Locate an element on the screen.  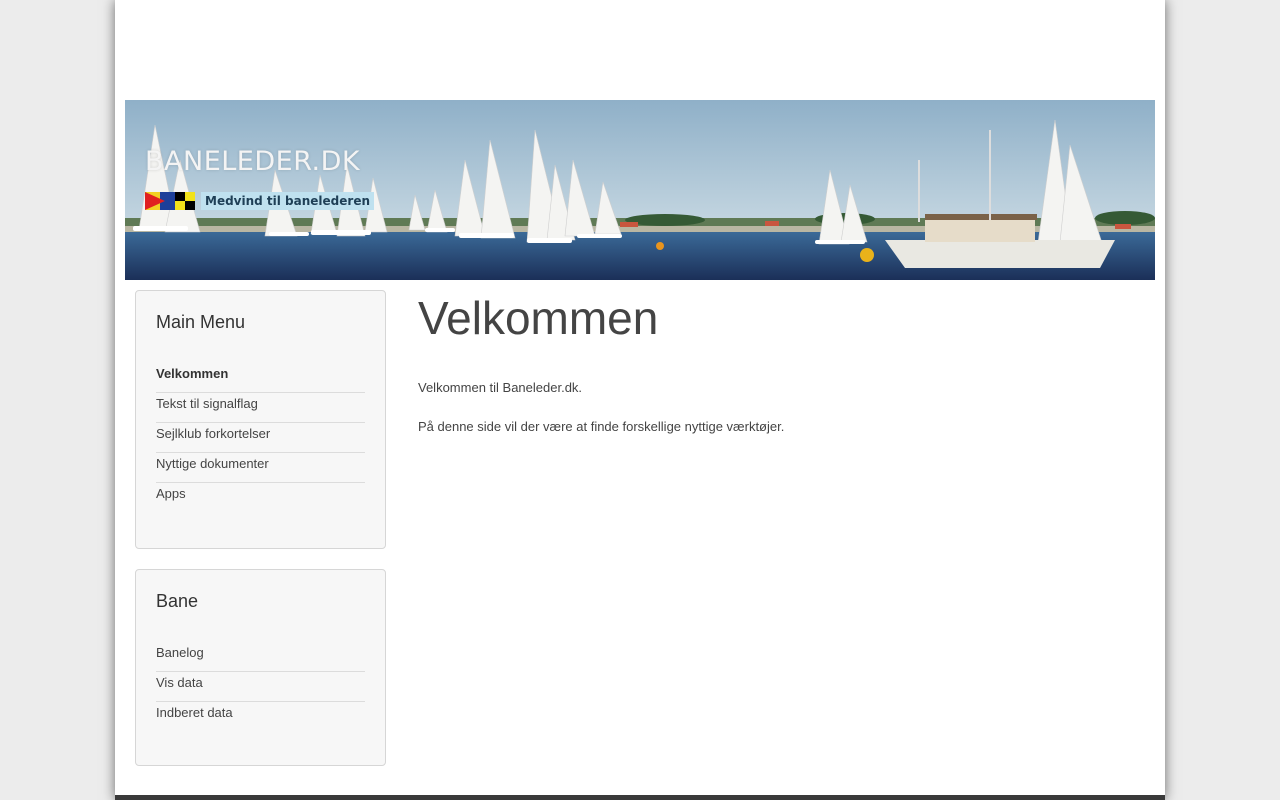
menu-item-label: Velkommen is located at coordinates (260, 374).